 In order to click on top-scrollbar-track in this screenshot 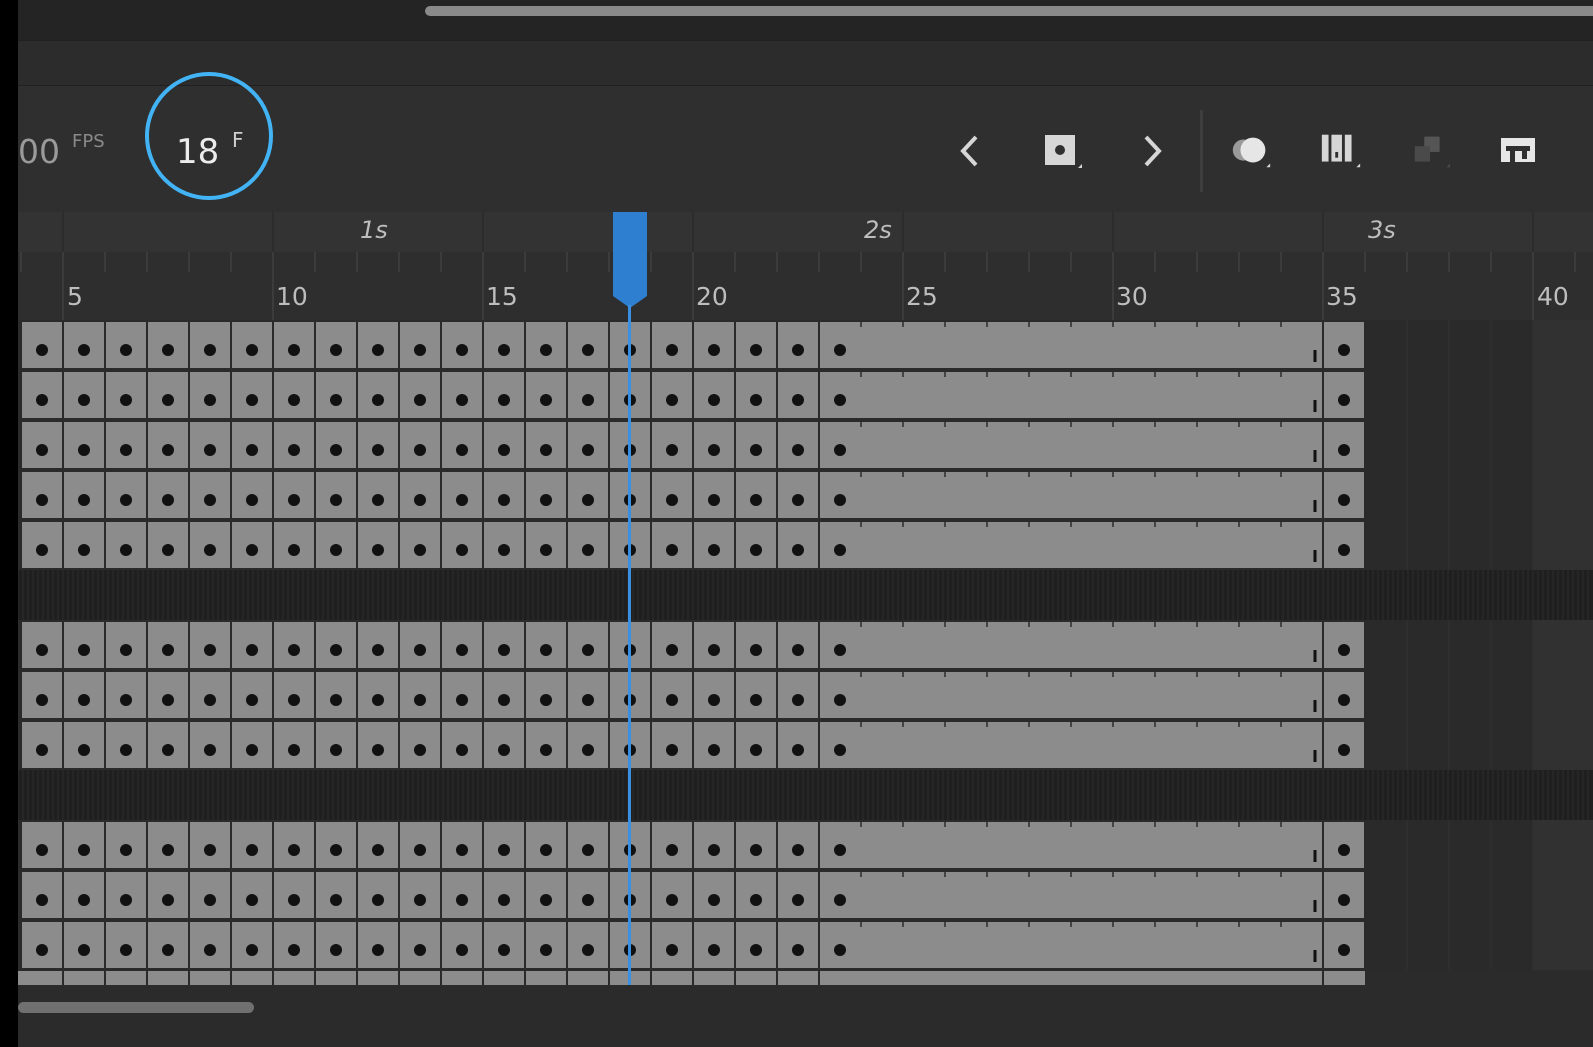, I will do `click(805, 20)`.